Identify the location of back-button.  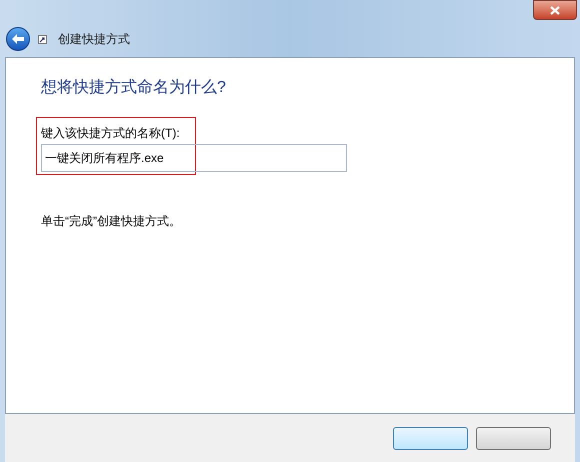
(18, 39).